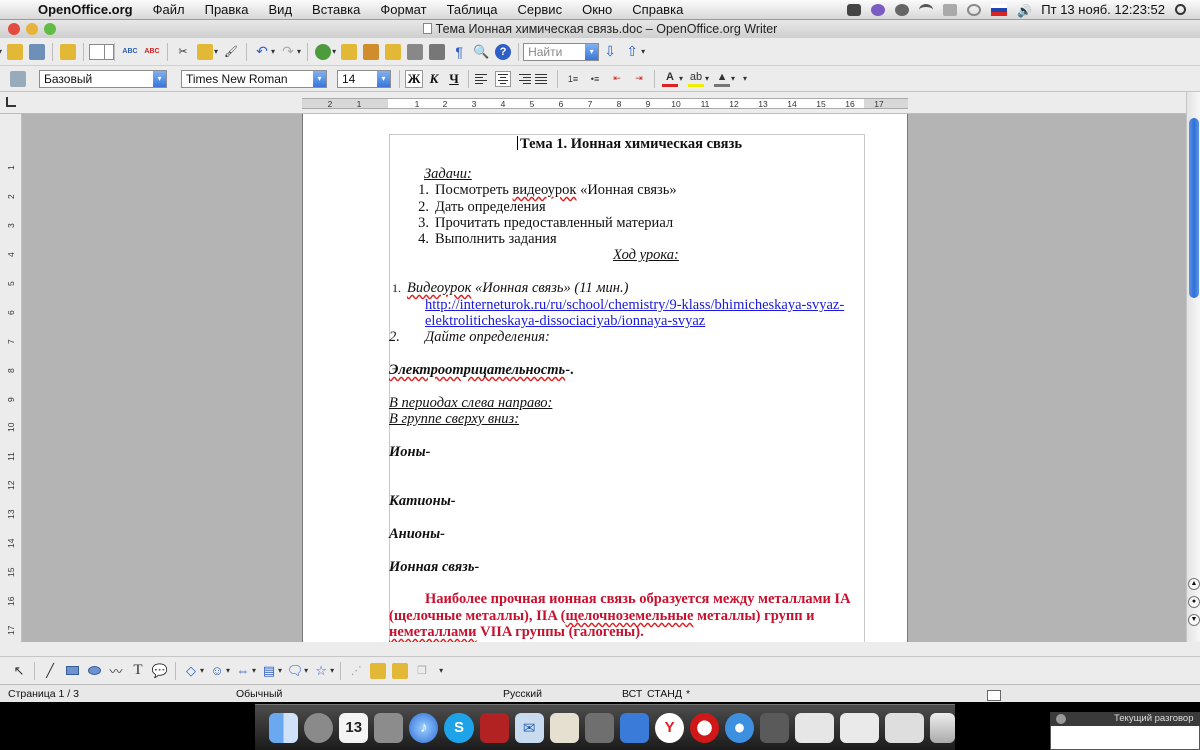  What do you see at coordinates (1180, 9) in the screenshot?
I see `spotlight-icon` at bounding box center [1180, 9].